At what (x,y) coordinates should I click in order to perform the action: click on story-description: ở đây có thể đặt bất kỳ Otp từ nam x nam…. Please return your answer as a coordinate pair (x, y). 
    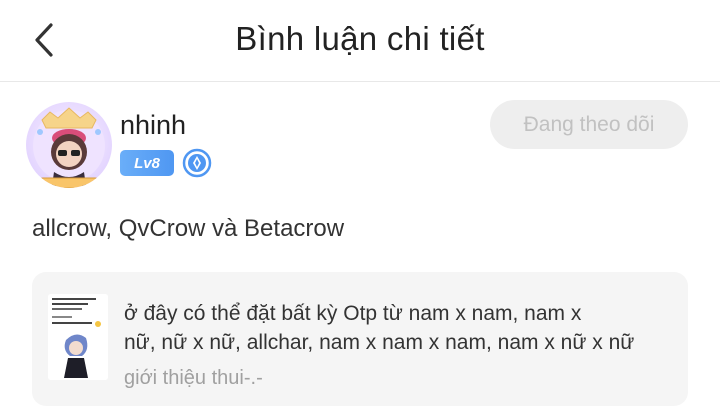
    Looking at the image, I should click on (398, 328).